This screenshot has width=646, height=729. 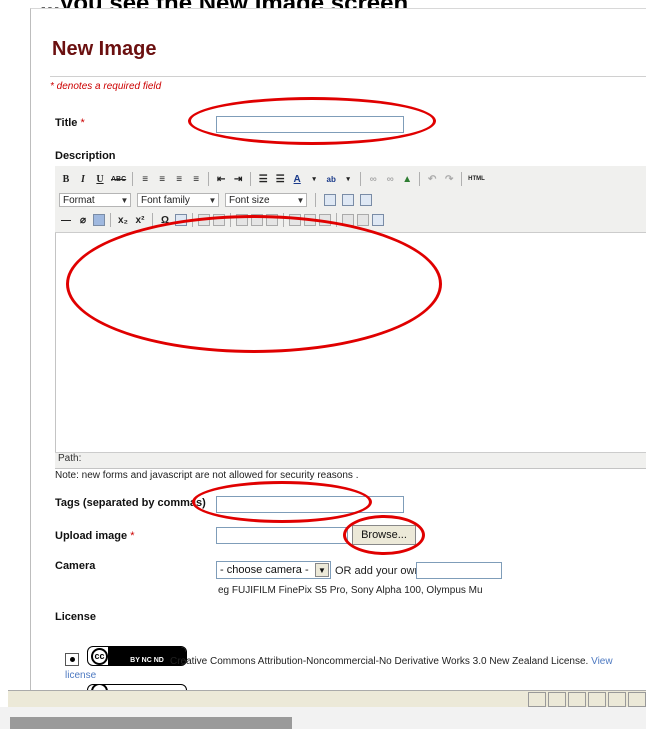 I want to click on required-field-note: * denotes a required field, so click(x=106, y=86).